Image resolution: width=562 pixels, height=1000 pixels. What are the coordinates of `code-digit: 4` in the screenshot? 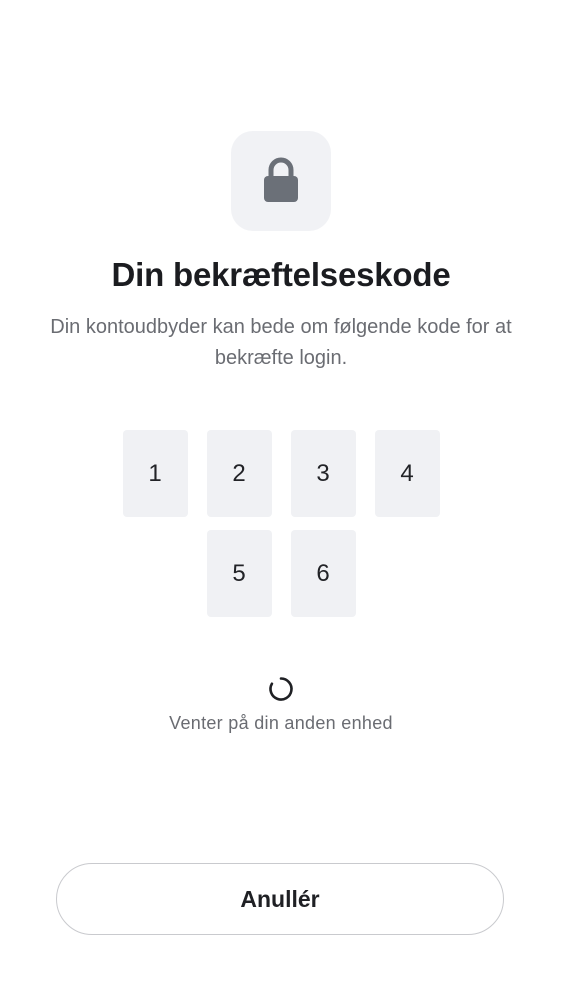 It's located at (407, 473).